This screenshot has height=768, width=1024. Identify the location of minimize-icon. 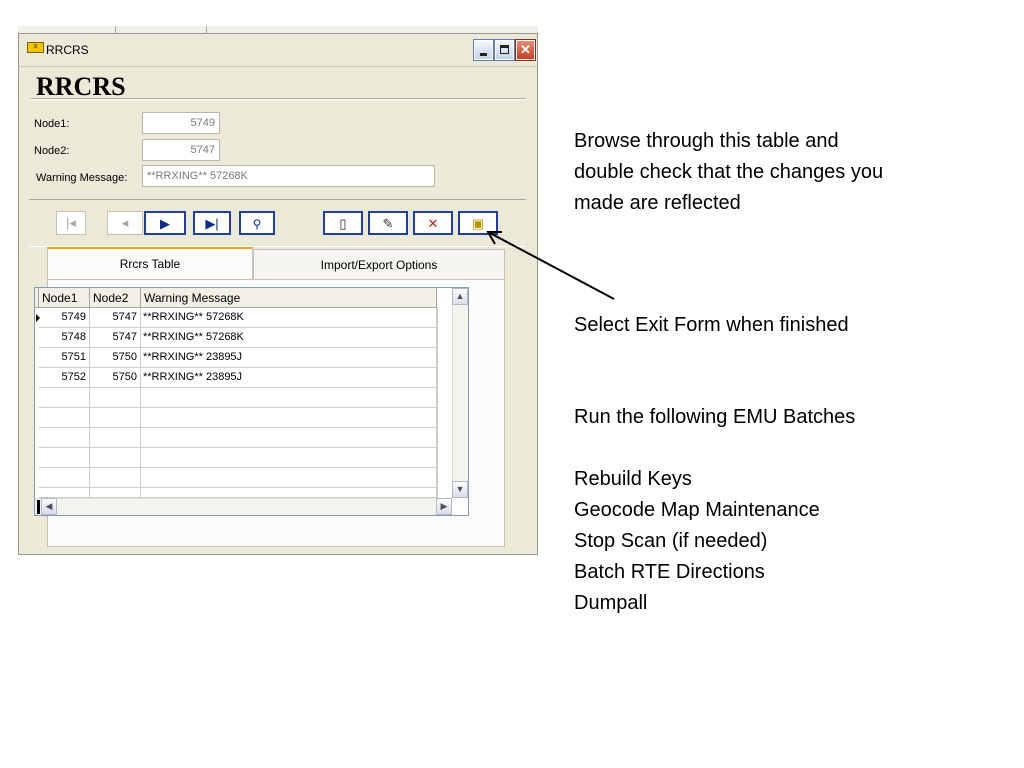
(483, 54).